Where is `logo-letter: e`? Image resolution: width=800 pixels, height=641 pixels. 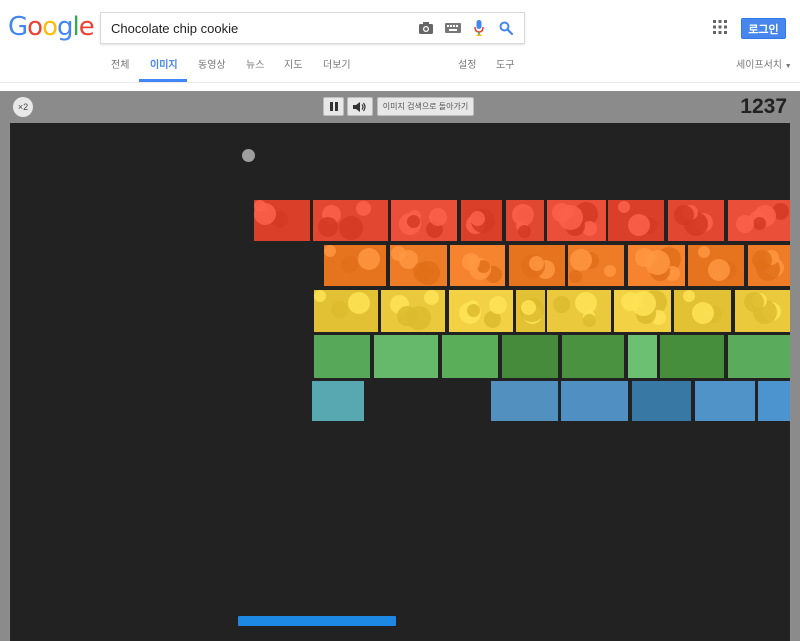 logo-letter: e is located at coordinates (86, 27).